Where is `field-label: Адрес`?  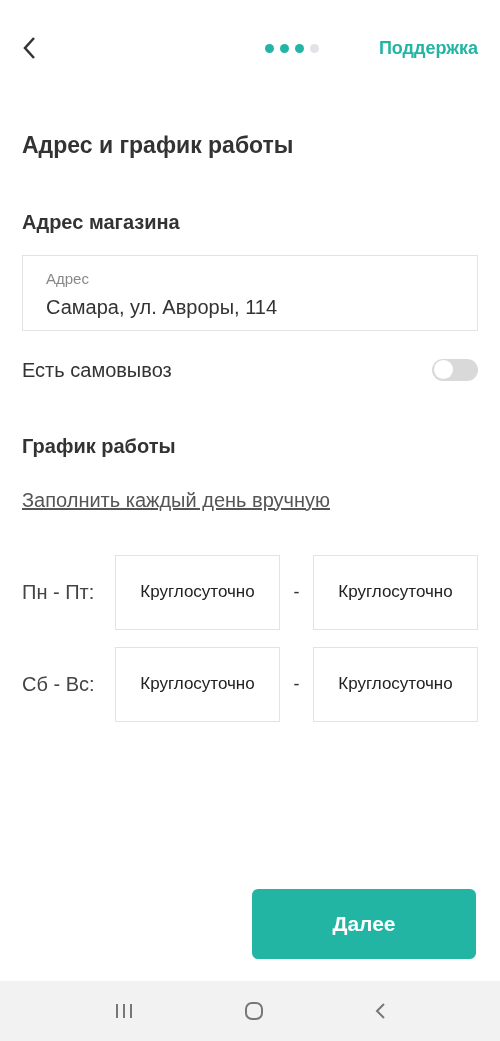
field-label: Адрес is located at coordinates (68, 278).